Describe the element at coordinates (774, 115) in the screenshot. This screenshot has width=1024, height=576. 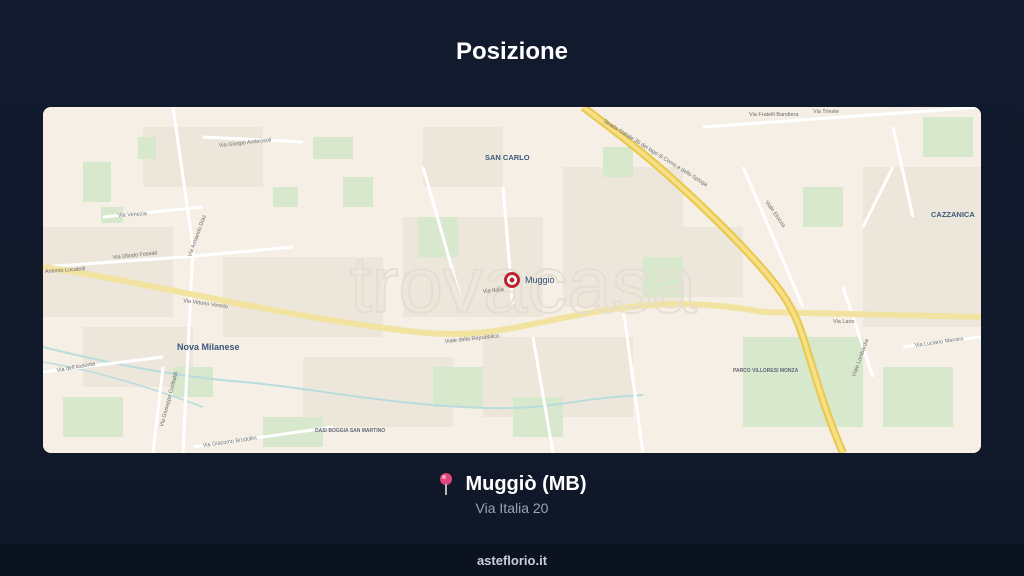
I see `street-franchi-bandiera: Via Fratelli Bandiera` at that location.